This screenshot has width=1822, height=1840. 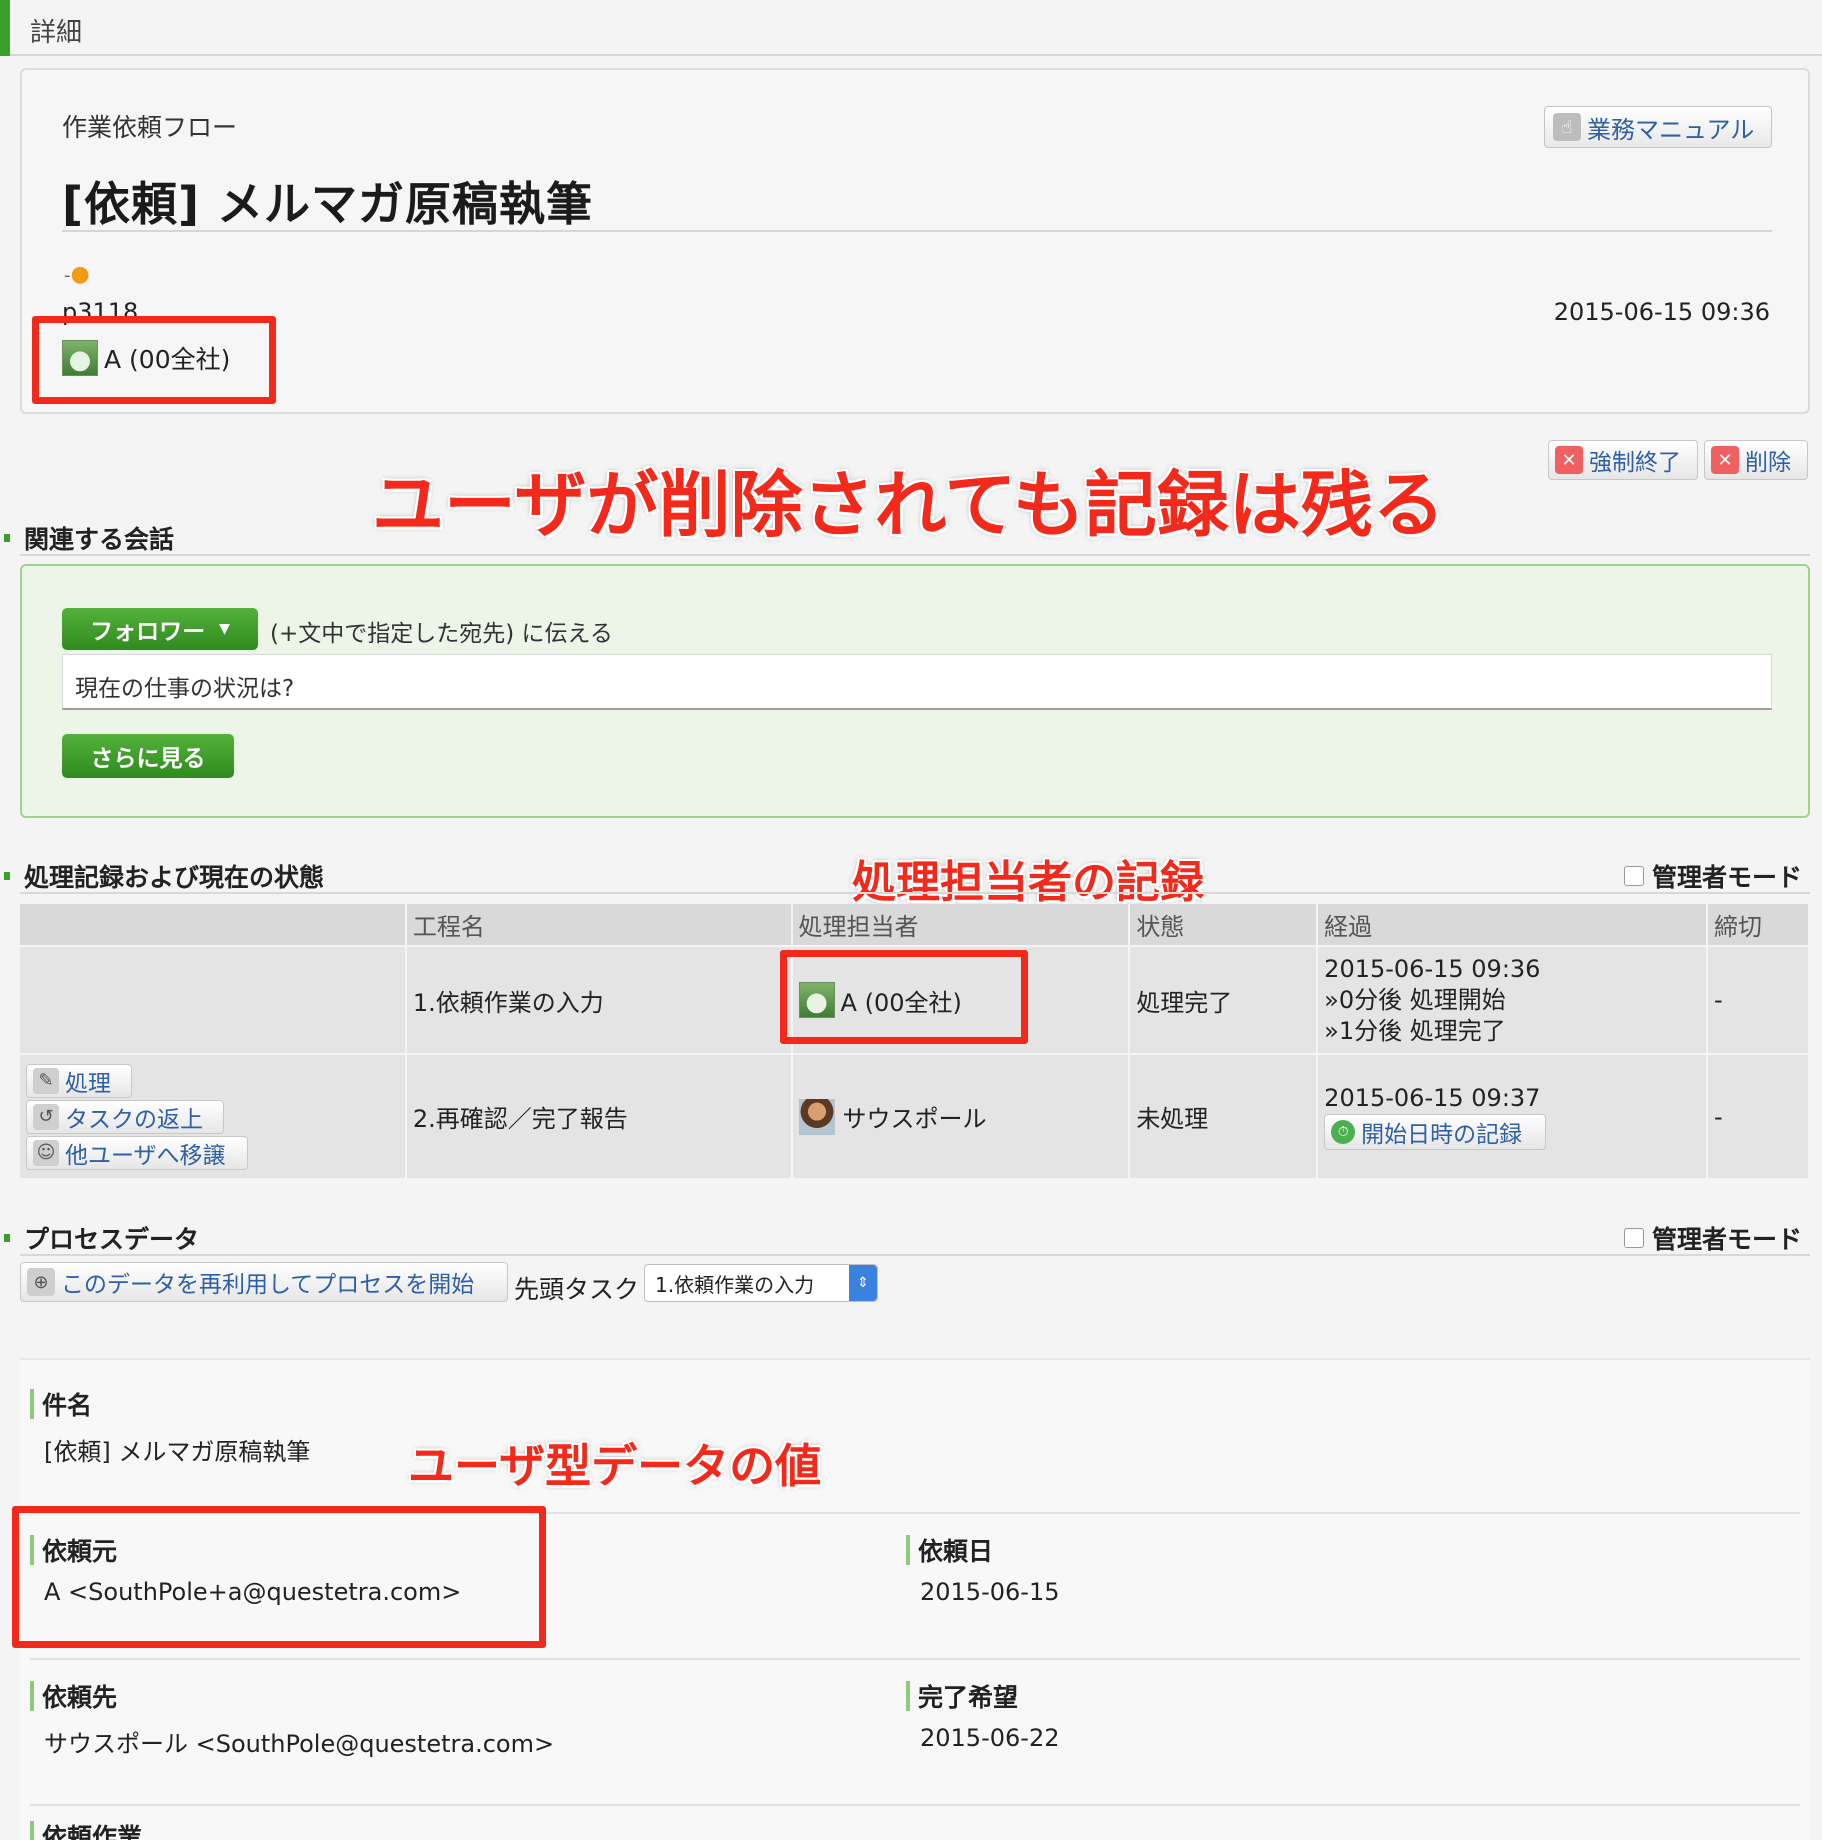 I want to click on delete-button: ✕ 削除, so click(x=1756, y=460).